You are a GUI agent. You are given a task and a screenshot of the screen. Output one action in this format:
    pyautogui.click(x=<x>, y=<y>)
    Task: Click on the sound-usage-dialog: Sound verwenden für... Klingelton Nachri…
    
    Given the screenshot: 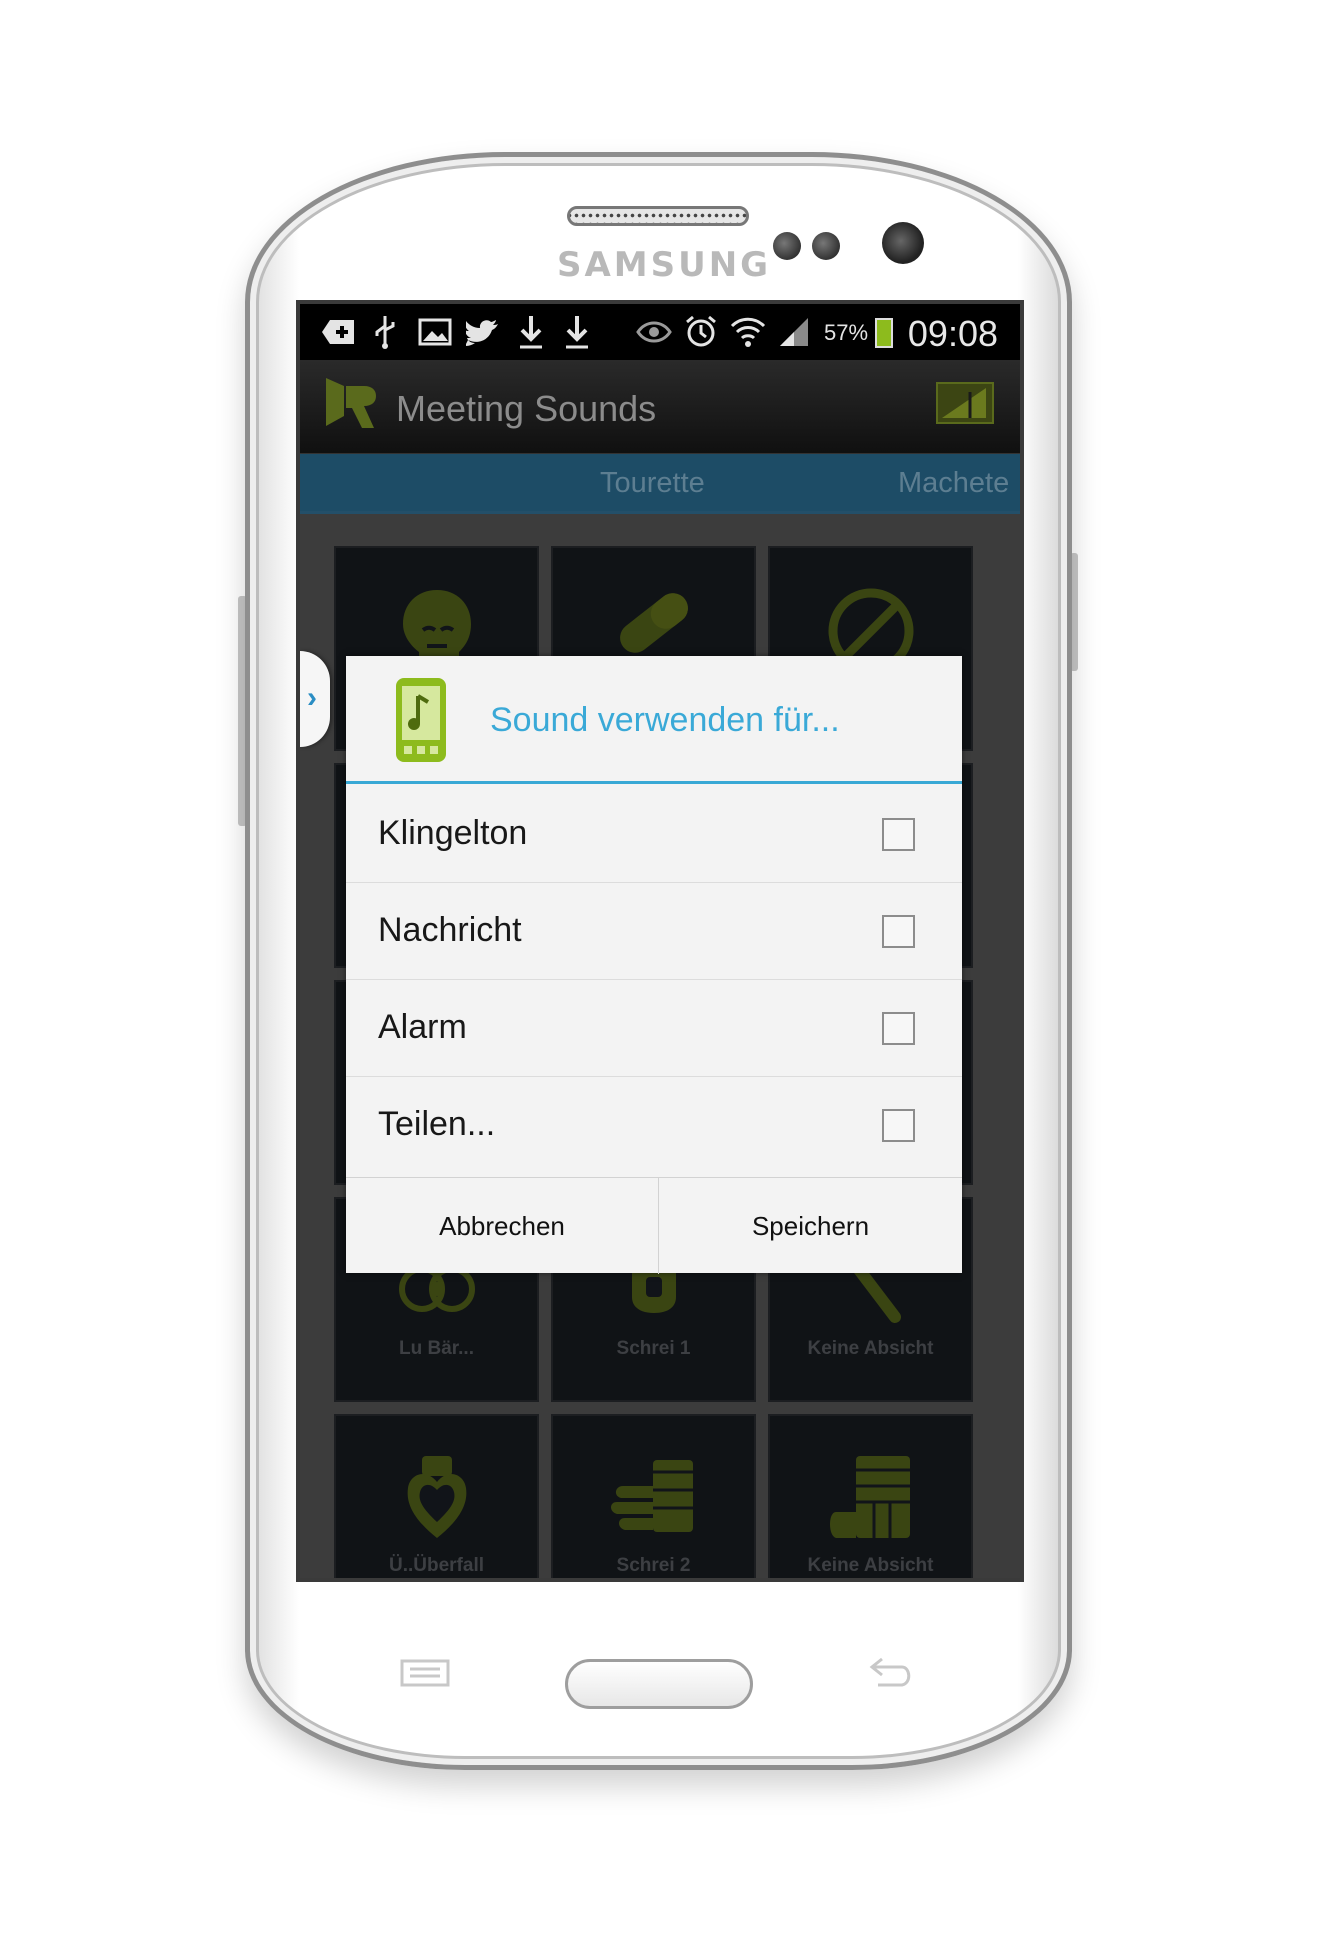 What is the action you would take?
    pyautogui.click(x=654, y=965)
    